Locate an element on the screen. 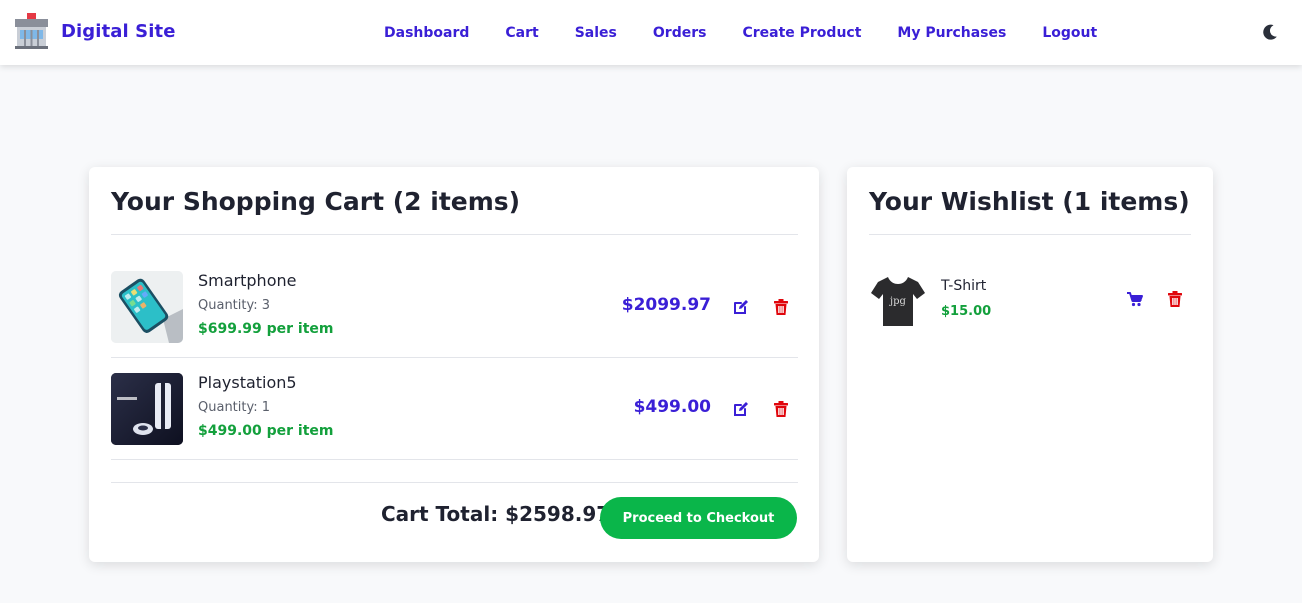  cart-item-total: $499.00 is located at coordinates (672, 407).